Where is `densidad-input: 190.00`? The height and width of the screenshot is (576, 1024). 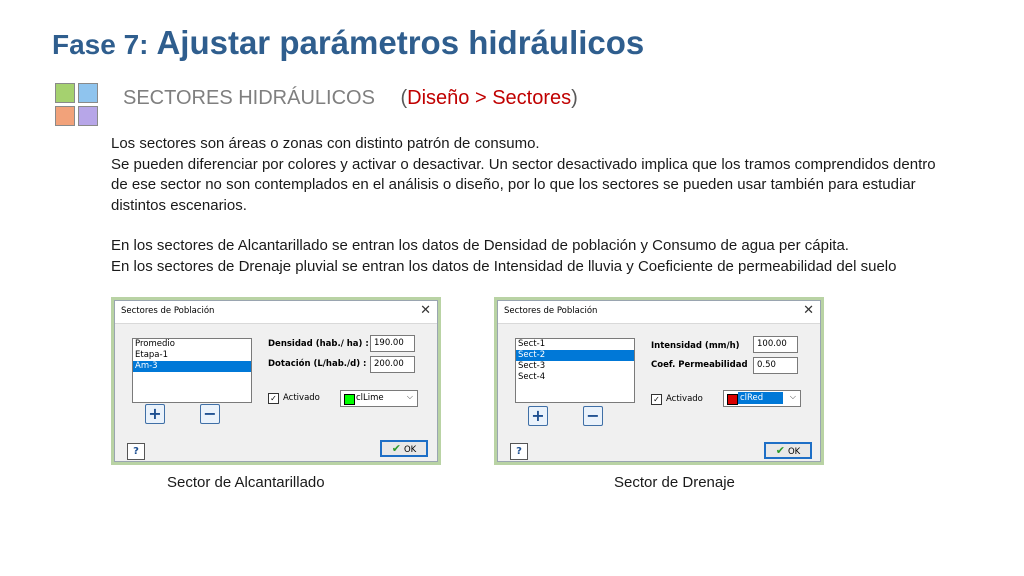
densidad-input: 190.00 is located at coordinates (392, 343).